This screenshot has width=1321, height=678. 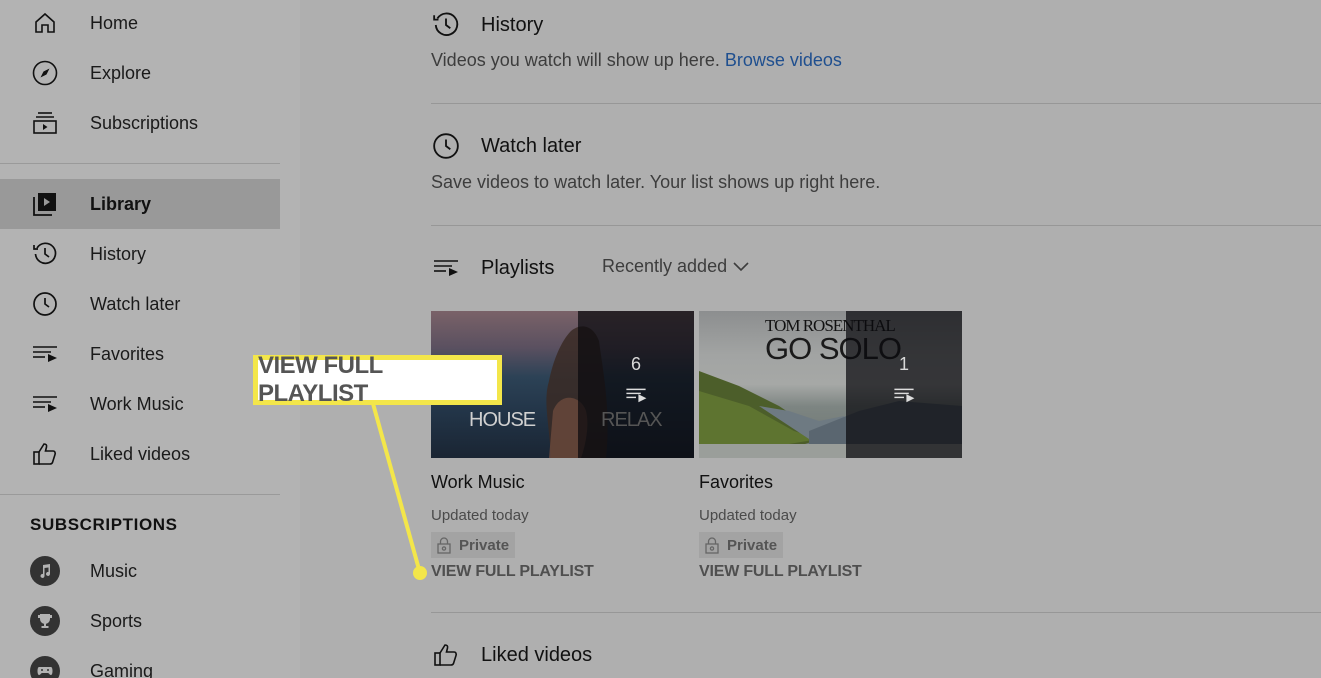 What do you see at coordinates (377, 379) in the screenshot?
I see `callout-label: VIEW FULL PLAYLIST` at bounding box center [377, 379].